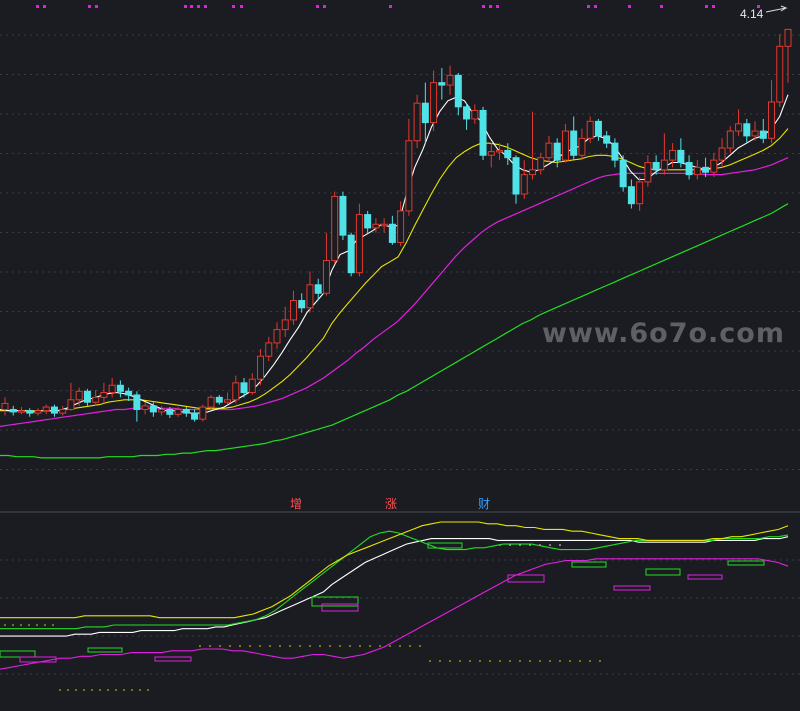 Image resolution: width=800 pixels, height=711 pixels. I want to click on indicator-white-line, so click(394, 586).